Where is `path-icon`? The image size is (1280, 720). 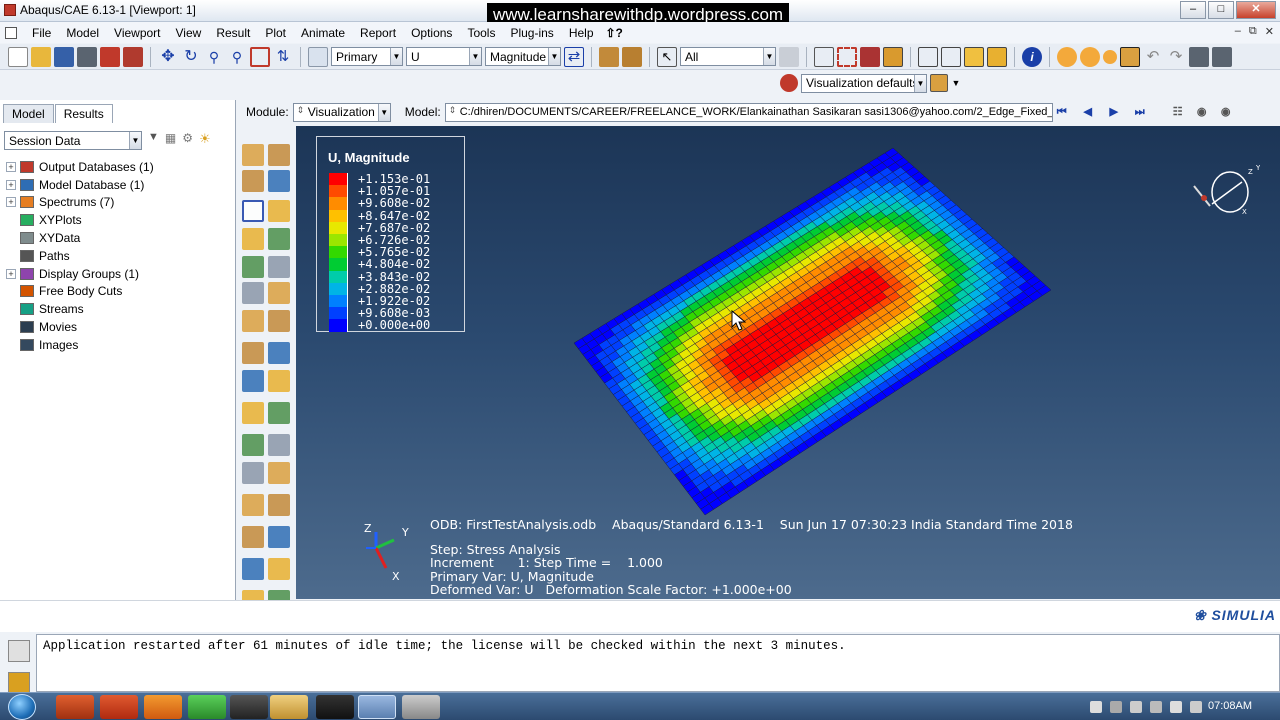 path-icon is located at coordinates (279, 505).